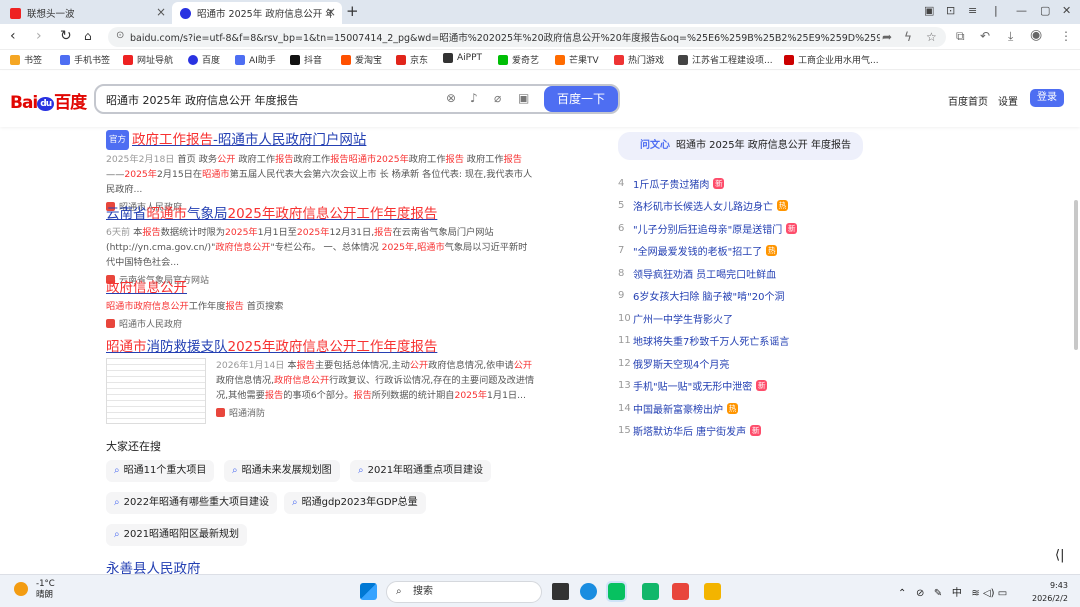 This screenshot has width=1080, height=607. I want to click on game-icon, so click(619, 59).